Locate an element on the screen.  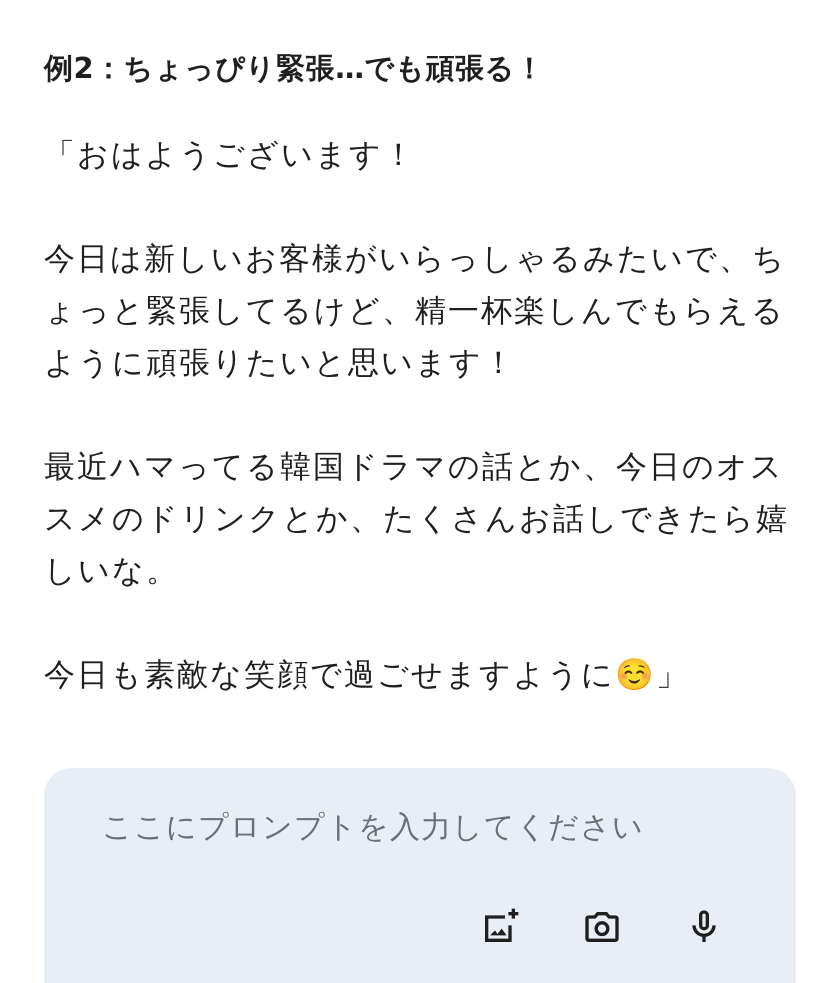
paragraph: 「おはようございます！ is located at coordinates (230, 155).